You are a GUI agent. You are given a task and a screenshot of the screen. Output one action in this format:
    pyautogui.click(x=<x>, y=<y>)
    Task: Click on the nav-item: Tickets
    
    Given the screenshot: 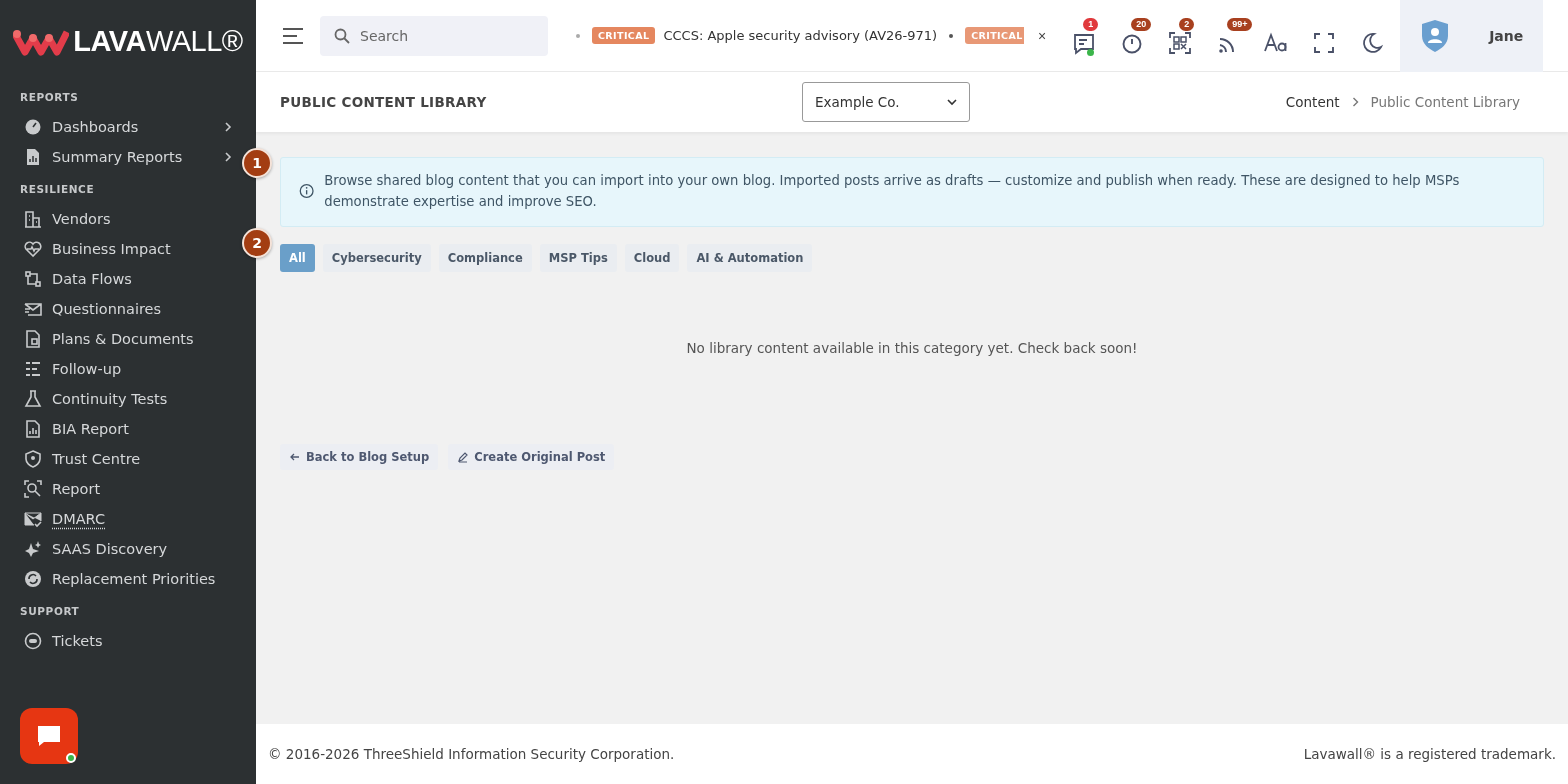 What is the action you would take?
    pyautogui.click(x=119, y=641)
    